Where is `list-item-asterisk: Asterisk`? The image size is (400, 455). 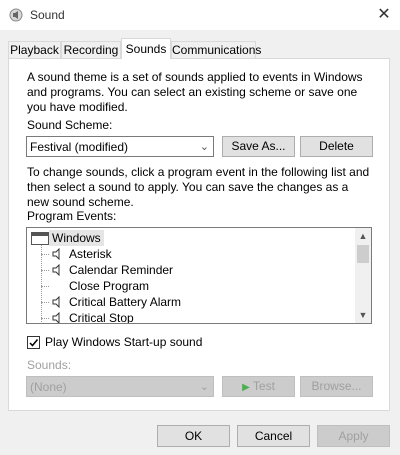 list-item-asterisk: Asterisk is located at coordinates (190, 254).